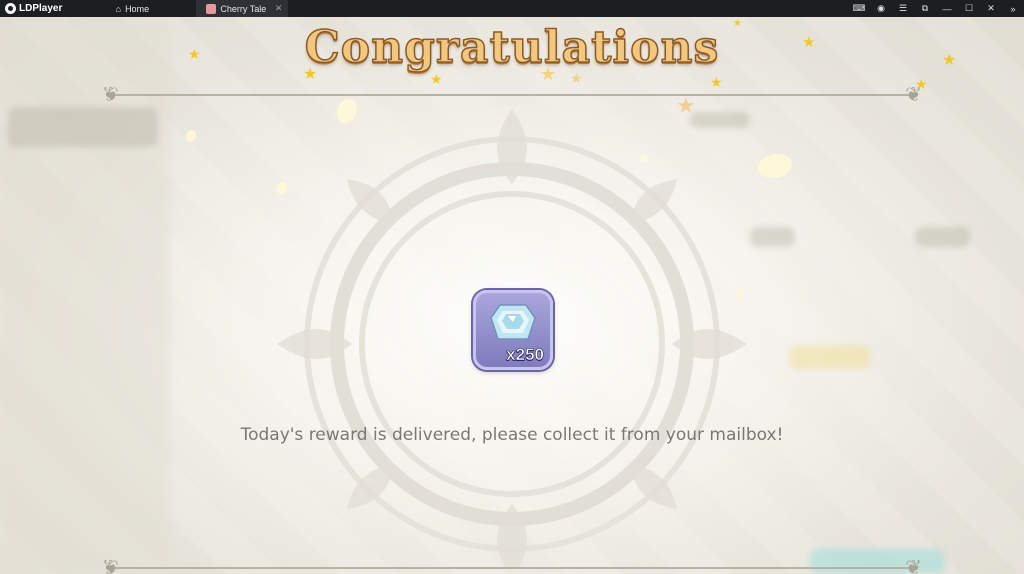 Image resolution: width=1024 pixels, height=574 pixels. I want to click on ldplayer-logo-icon, so click(10, 8).